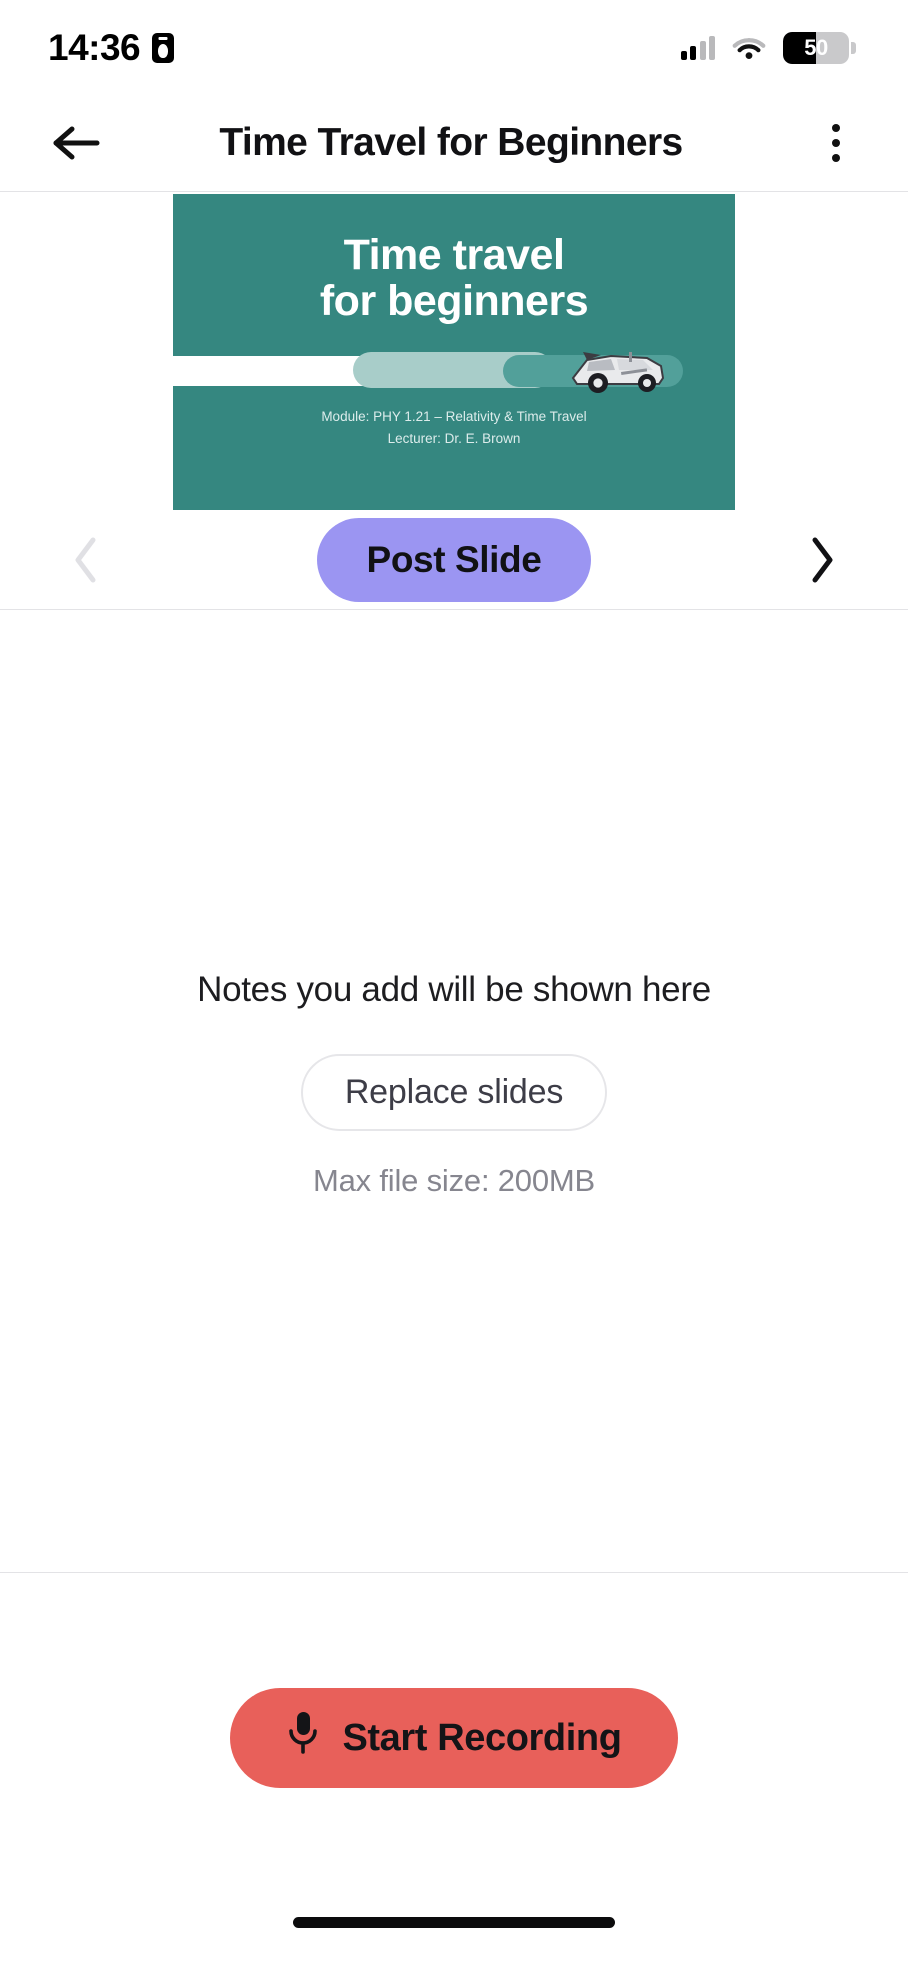 This screenshot has height=1963, width=908. What do you see at coordinates (454, 47) in the screenshot?
I see `status-bar: 14:36 50` at bounding box center [454, 47].